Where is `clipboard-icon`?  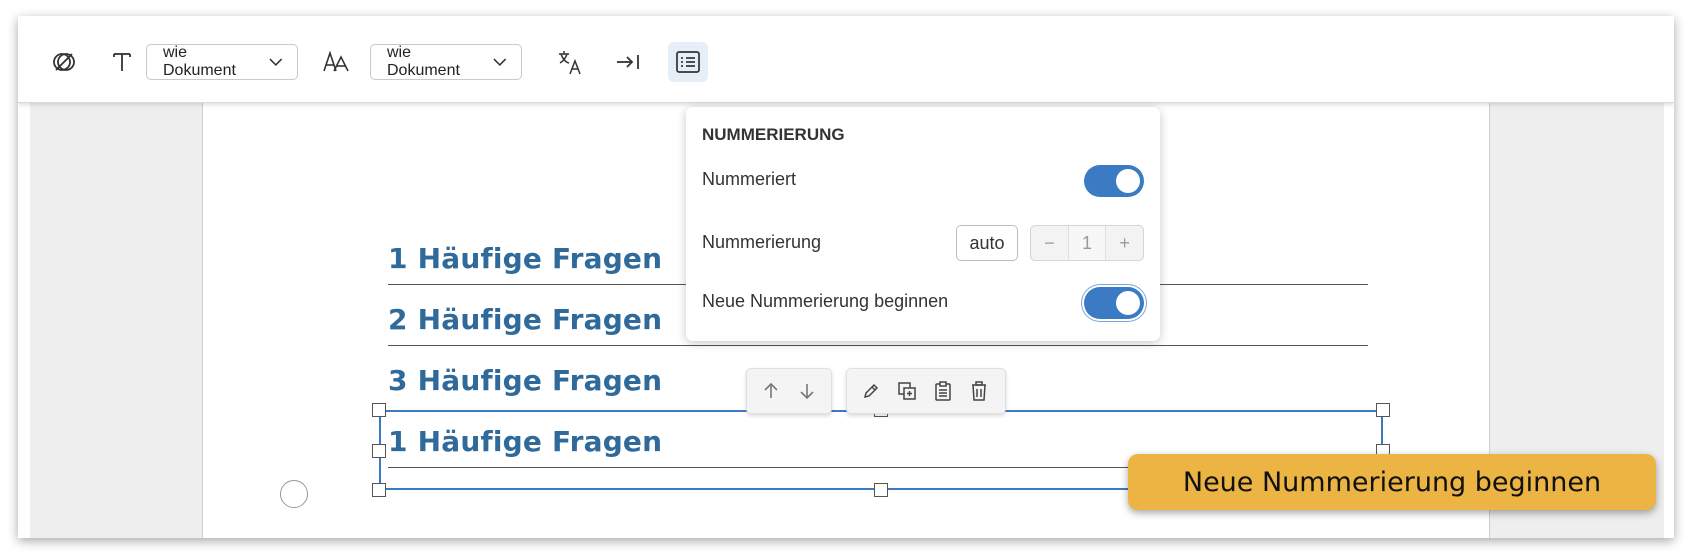
clipboard-icon is located at coordinates (943, 391).